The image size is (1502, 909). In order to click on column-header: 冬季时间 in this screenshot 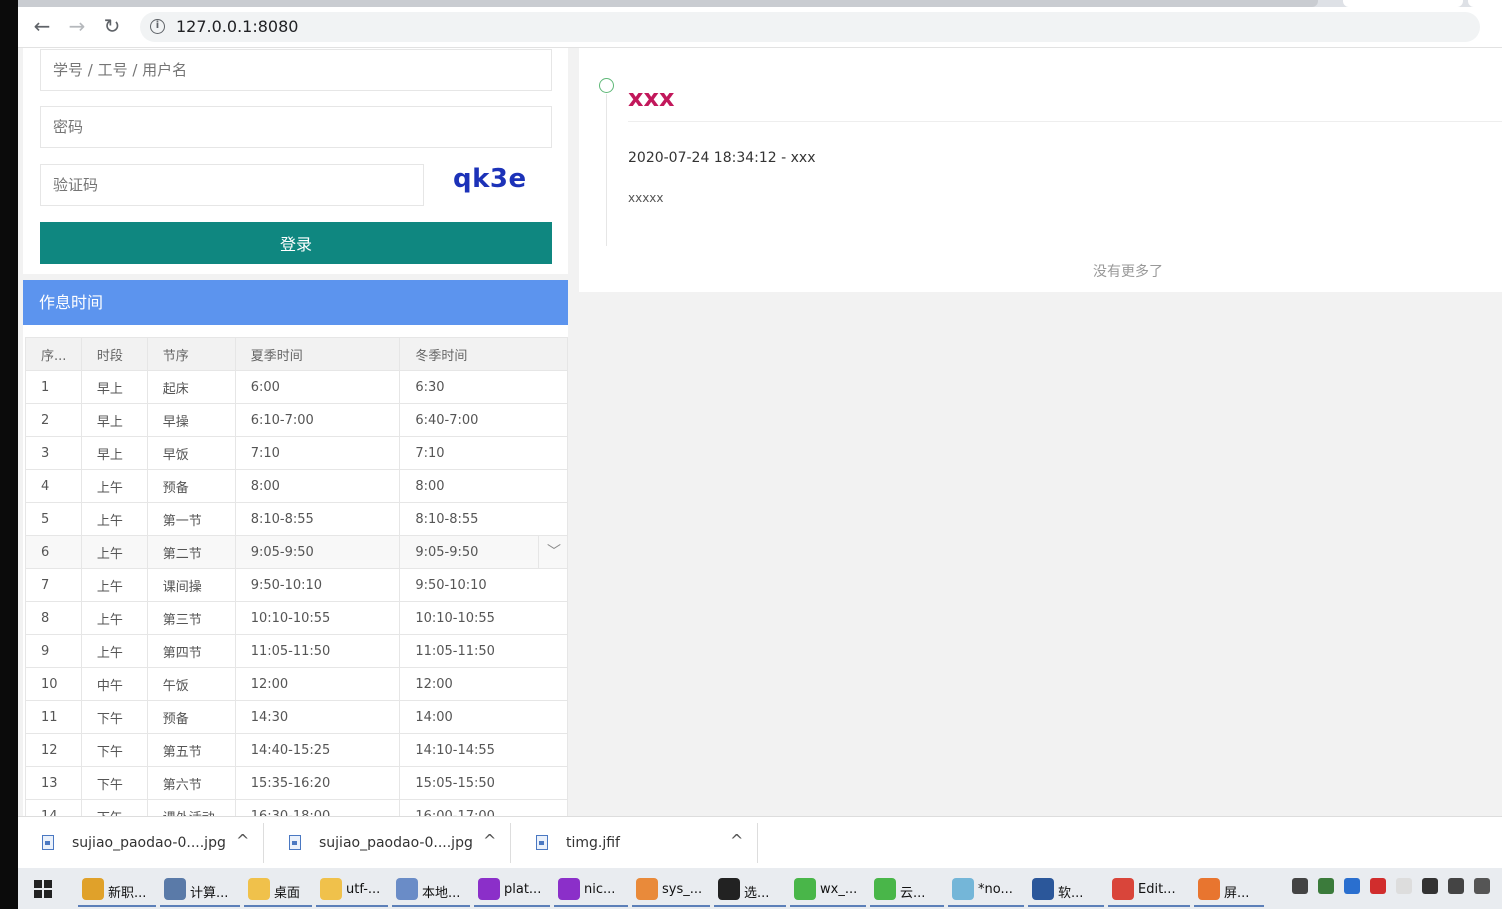, I will do `click(483, 354)`.